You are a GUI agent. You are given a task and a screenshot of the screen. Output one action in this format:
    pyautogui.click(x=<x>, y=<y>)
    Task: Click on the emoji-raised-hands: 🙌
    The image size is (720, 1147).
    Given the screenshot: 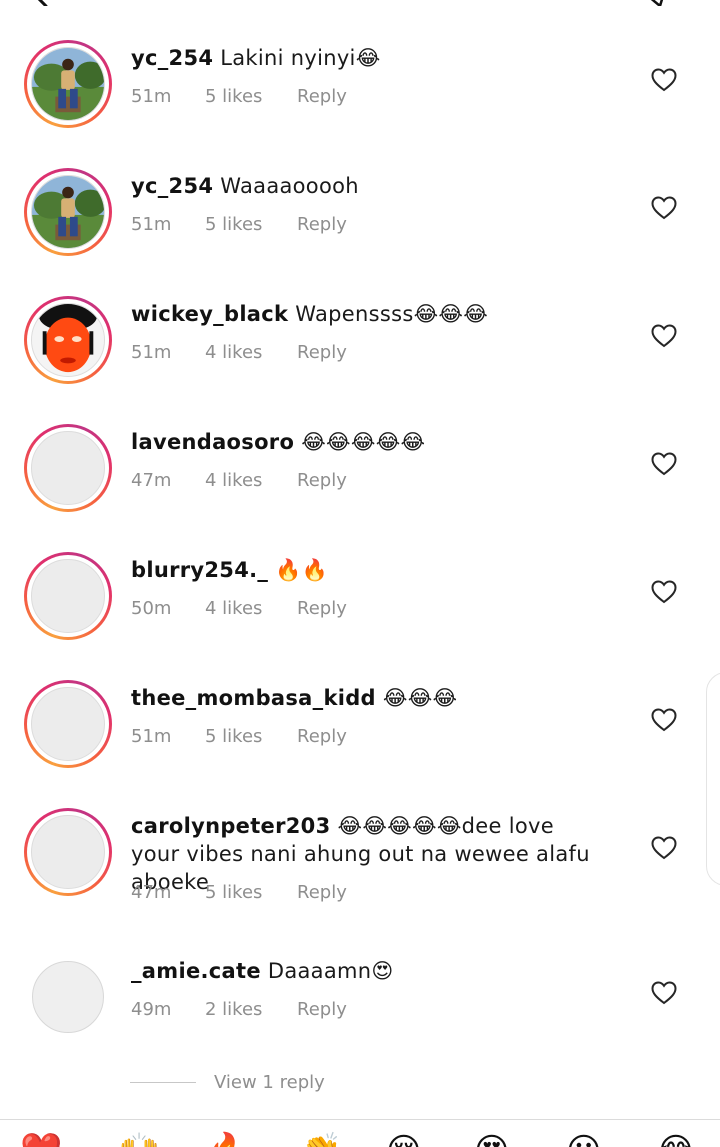 What is the action you would take?
    pyautogui.click(x=139, y=1140)
    